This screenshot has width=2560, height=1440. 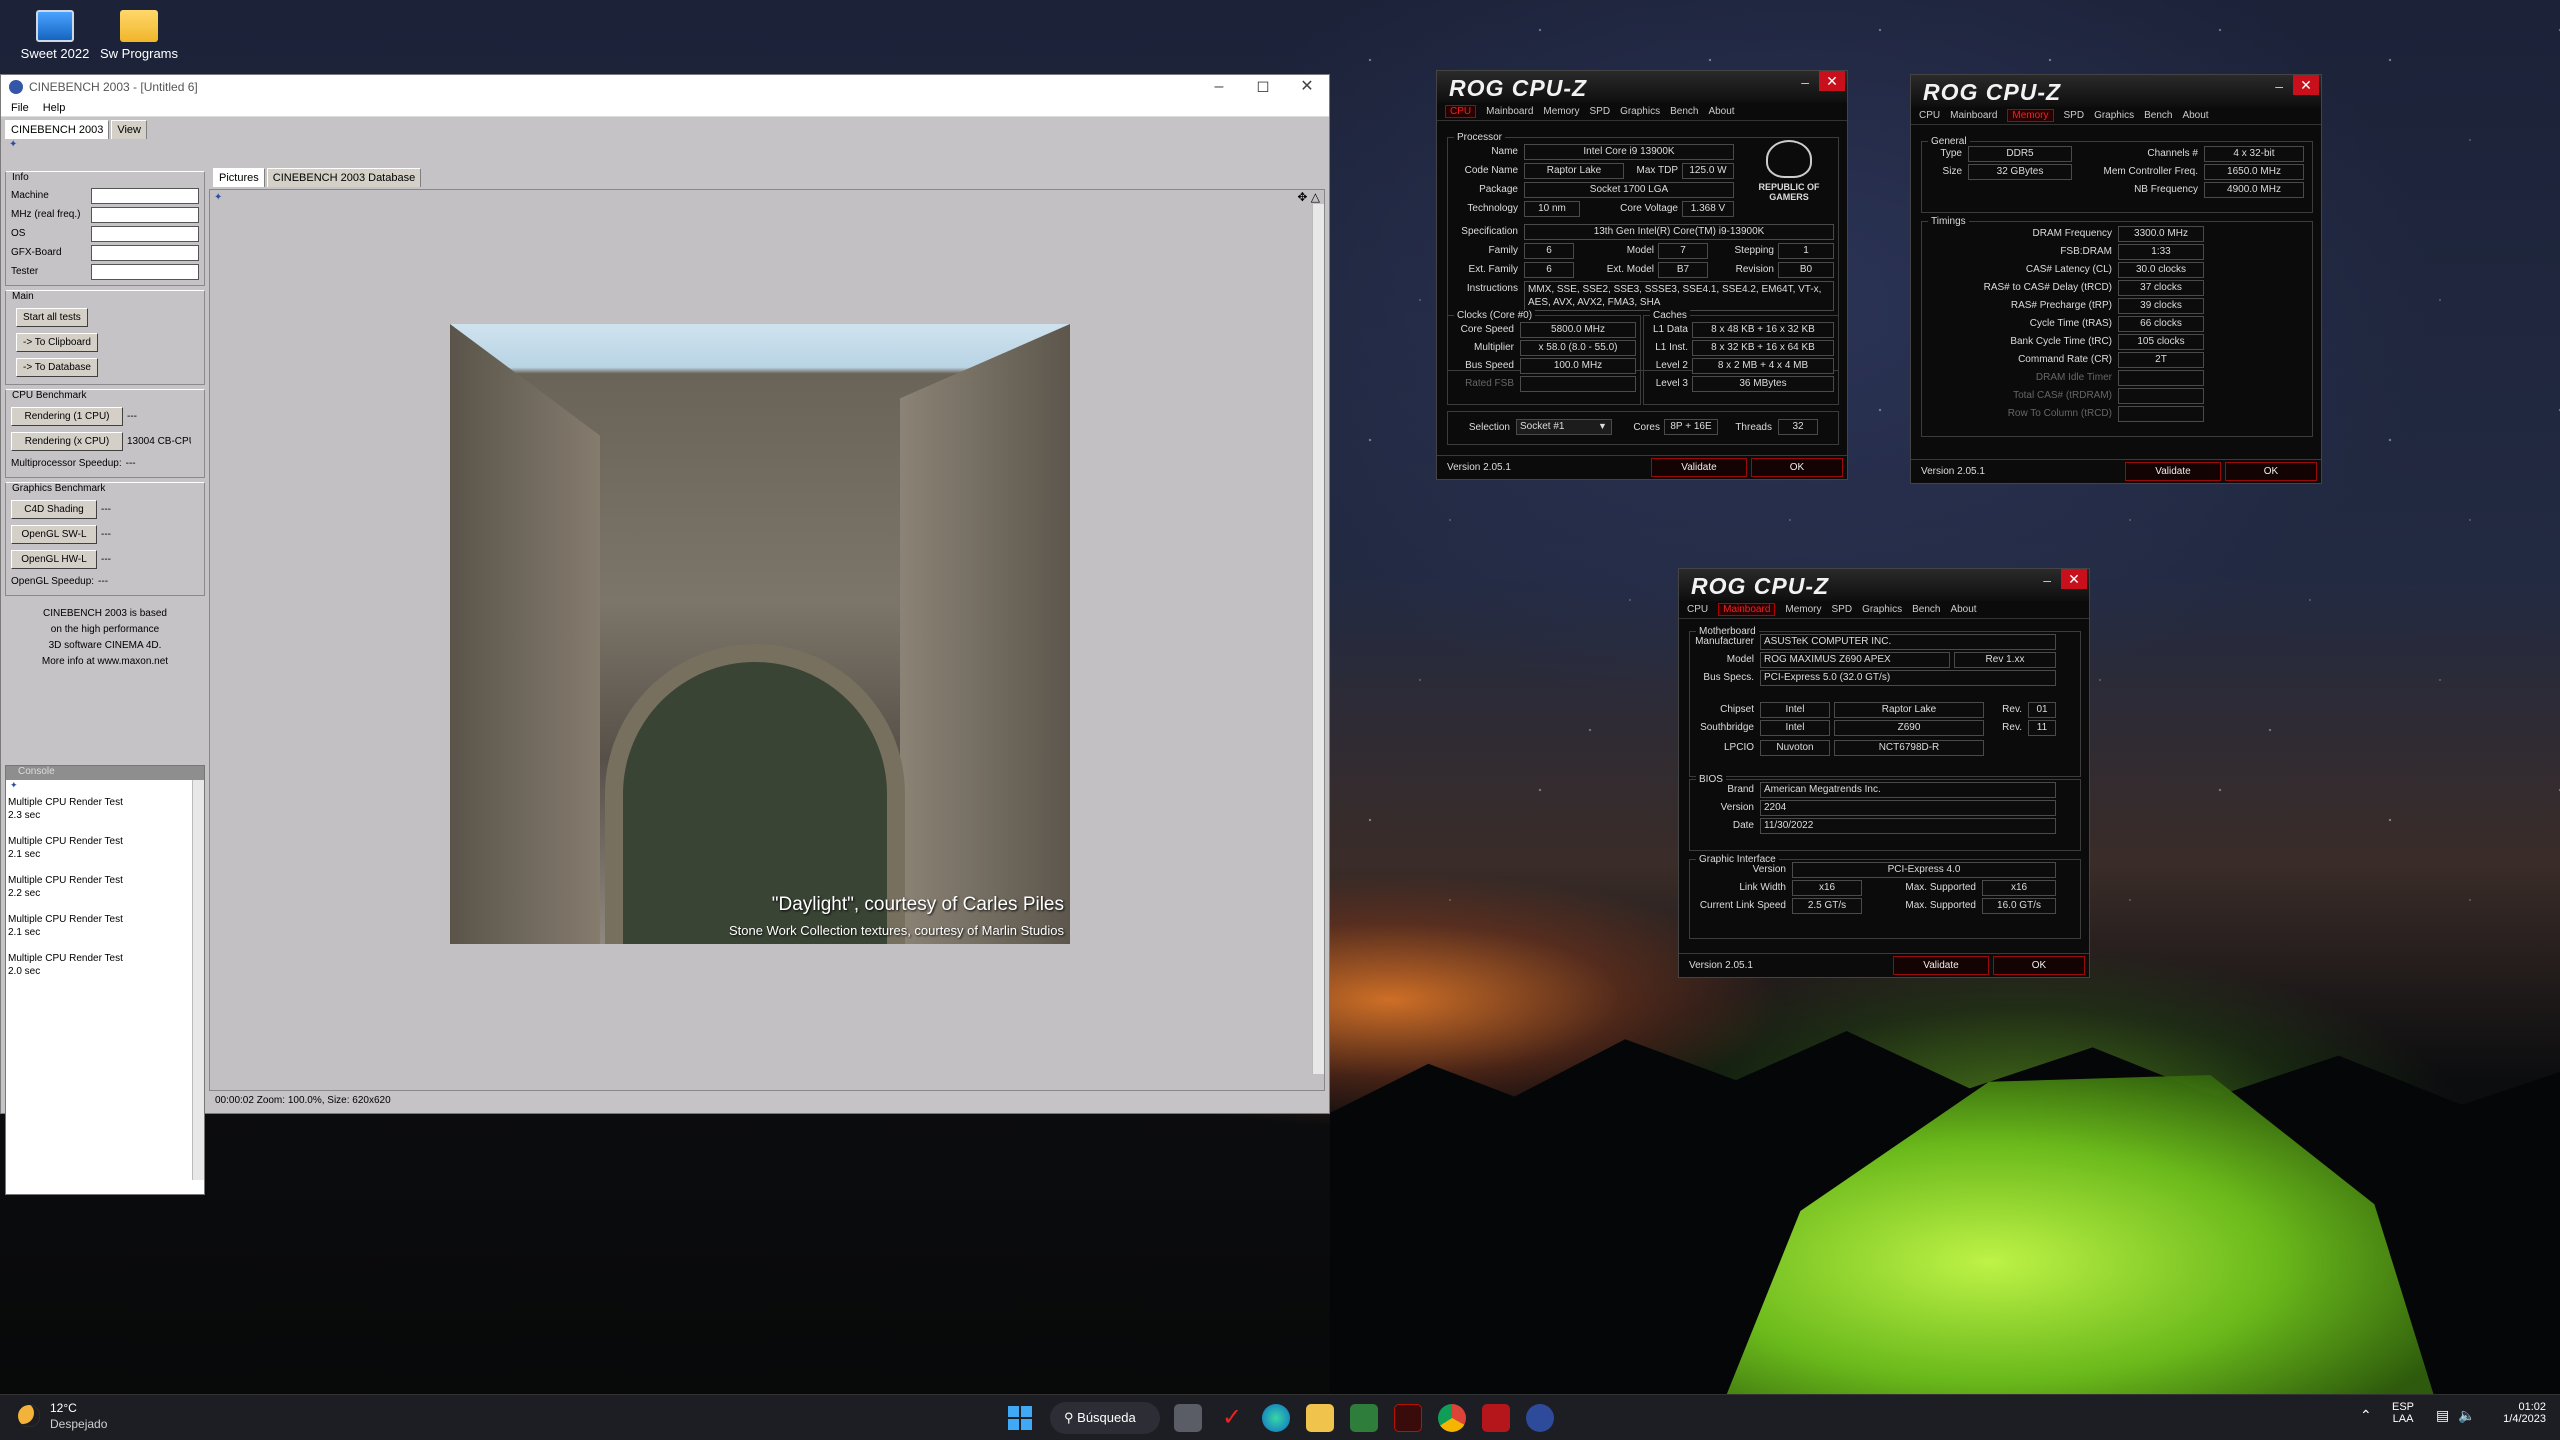 I want to click on chevron-down-icon: ▼, so click(x=1602, y=426).